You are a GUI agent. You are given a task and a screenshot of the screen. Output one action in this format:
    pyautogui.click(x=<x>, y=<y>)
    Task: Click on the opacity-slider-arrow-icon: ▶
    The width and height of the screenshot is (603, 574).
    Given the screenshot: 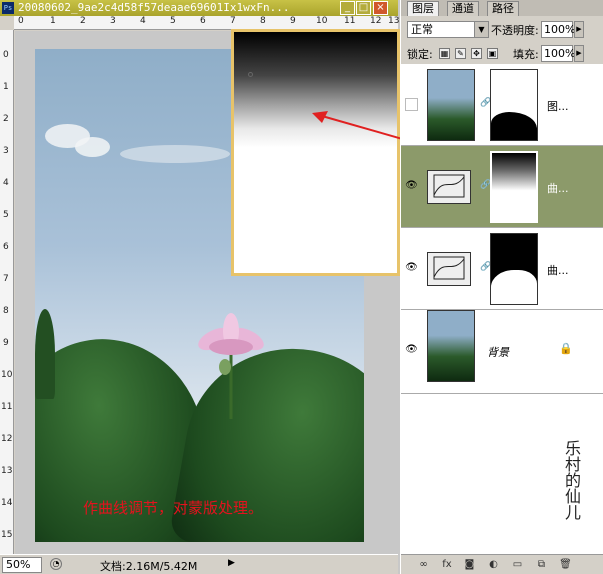 What is the action you would take?
    pyautogui.click(x=579, y=29)
    